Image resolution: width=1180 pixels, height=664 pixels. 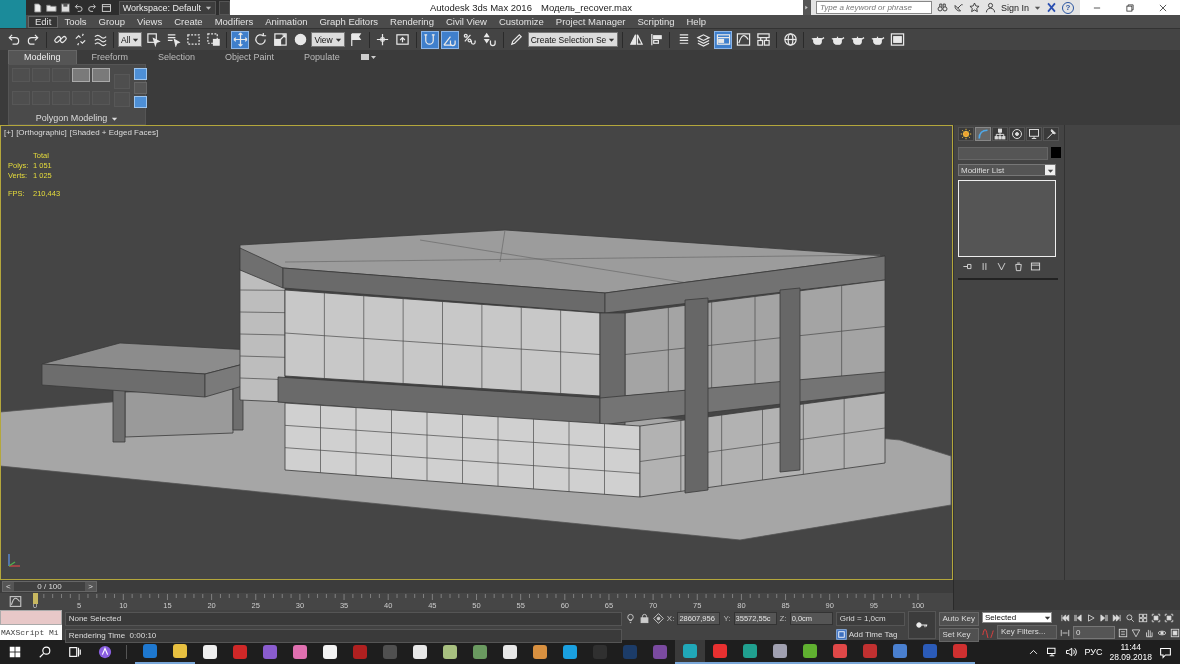 What do you see at coordinates (177, 57) in the screenshot?
I see `ribbon-tab: Selection` at bounding box center [177, 57].